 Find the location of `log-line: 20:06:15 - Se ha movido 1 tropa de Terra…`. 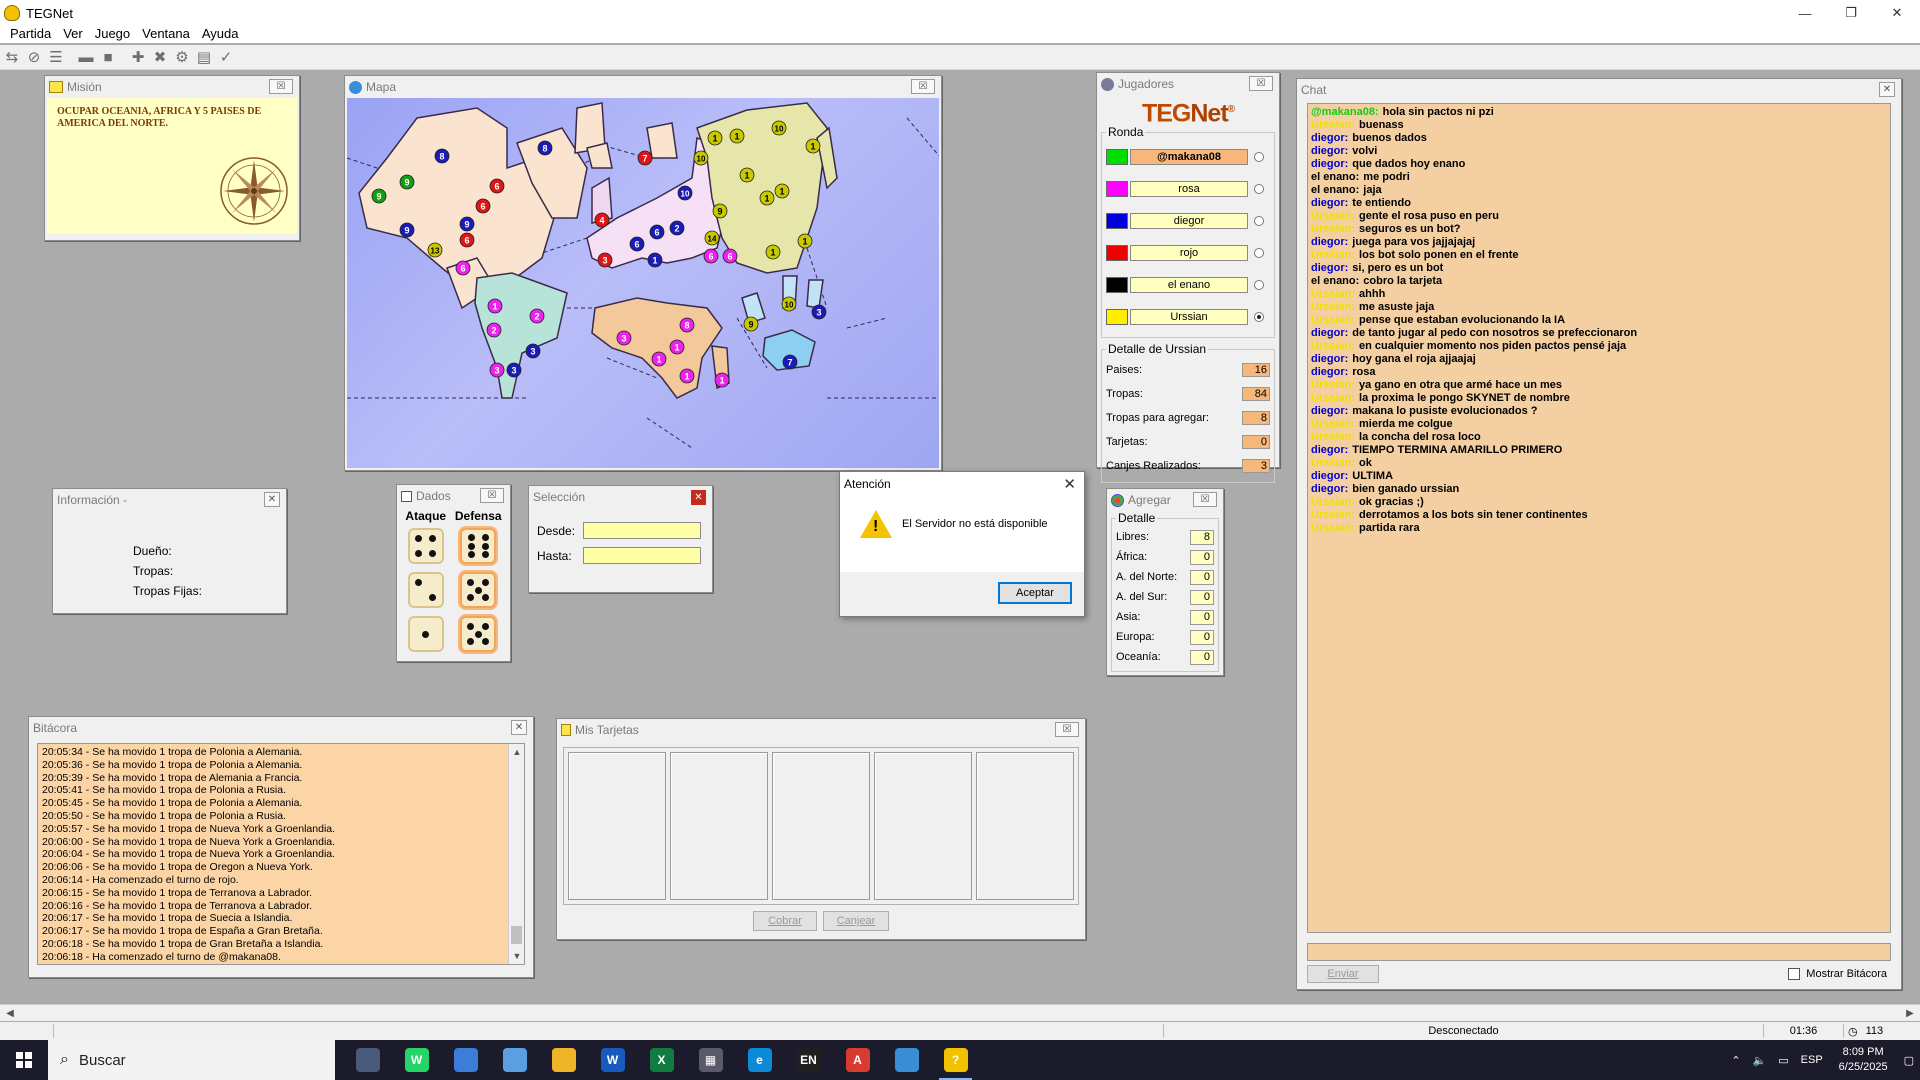

log-line: 20:06:15 - Se ha movido 1 tropa de Terra… is located at coordinates (177, 892).